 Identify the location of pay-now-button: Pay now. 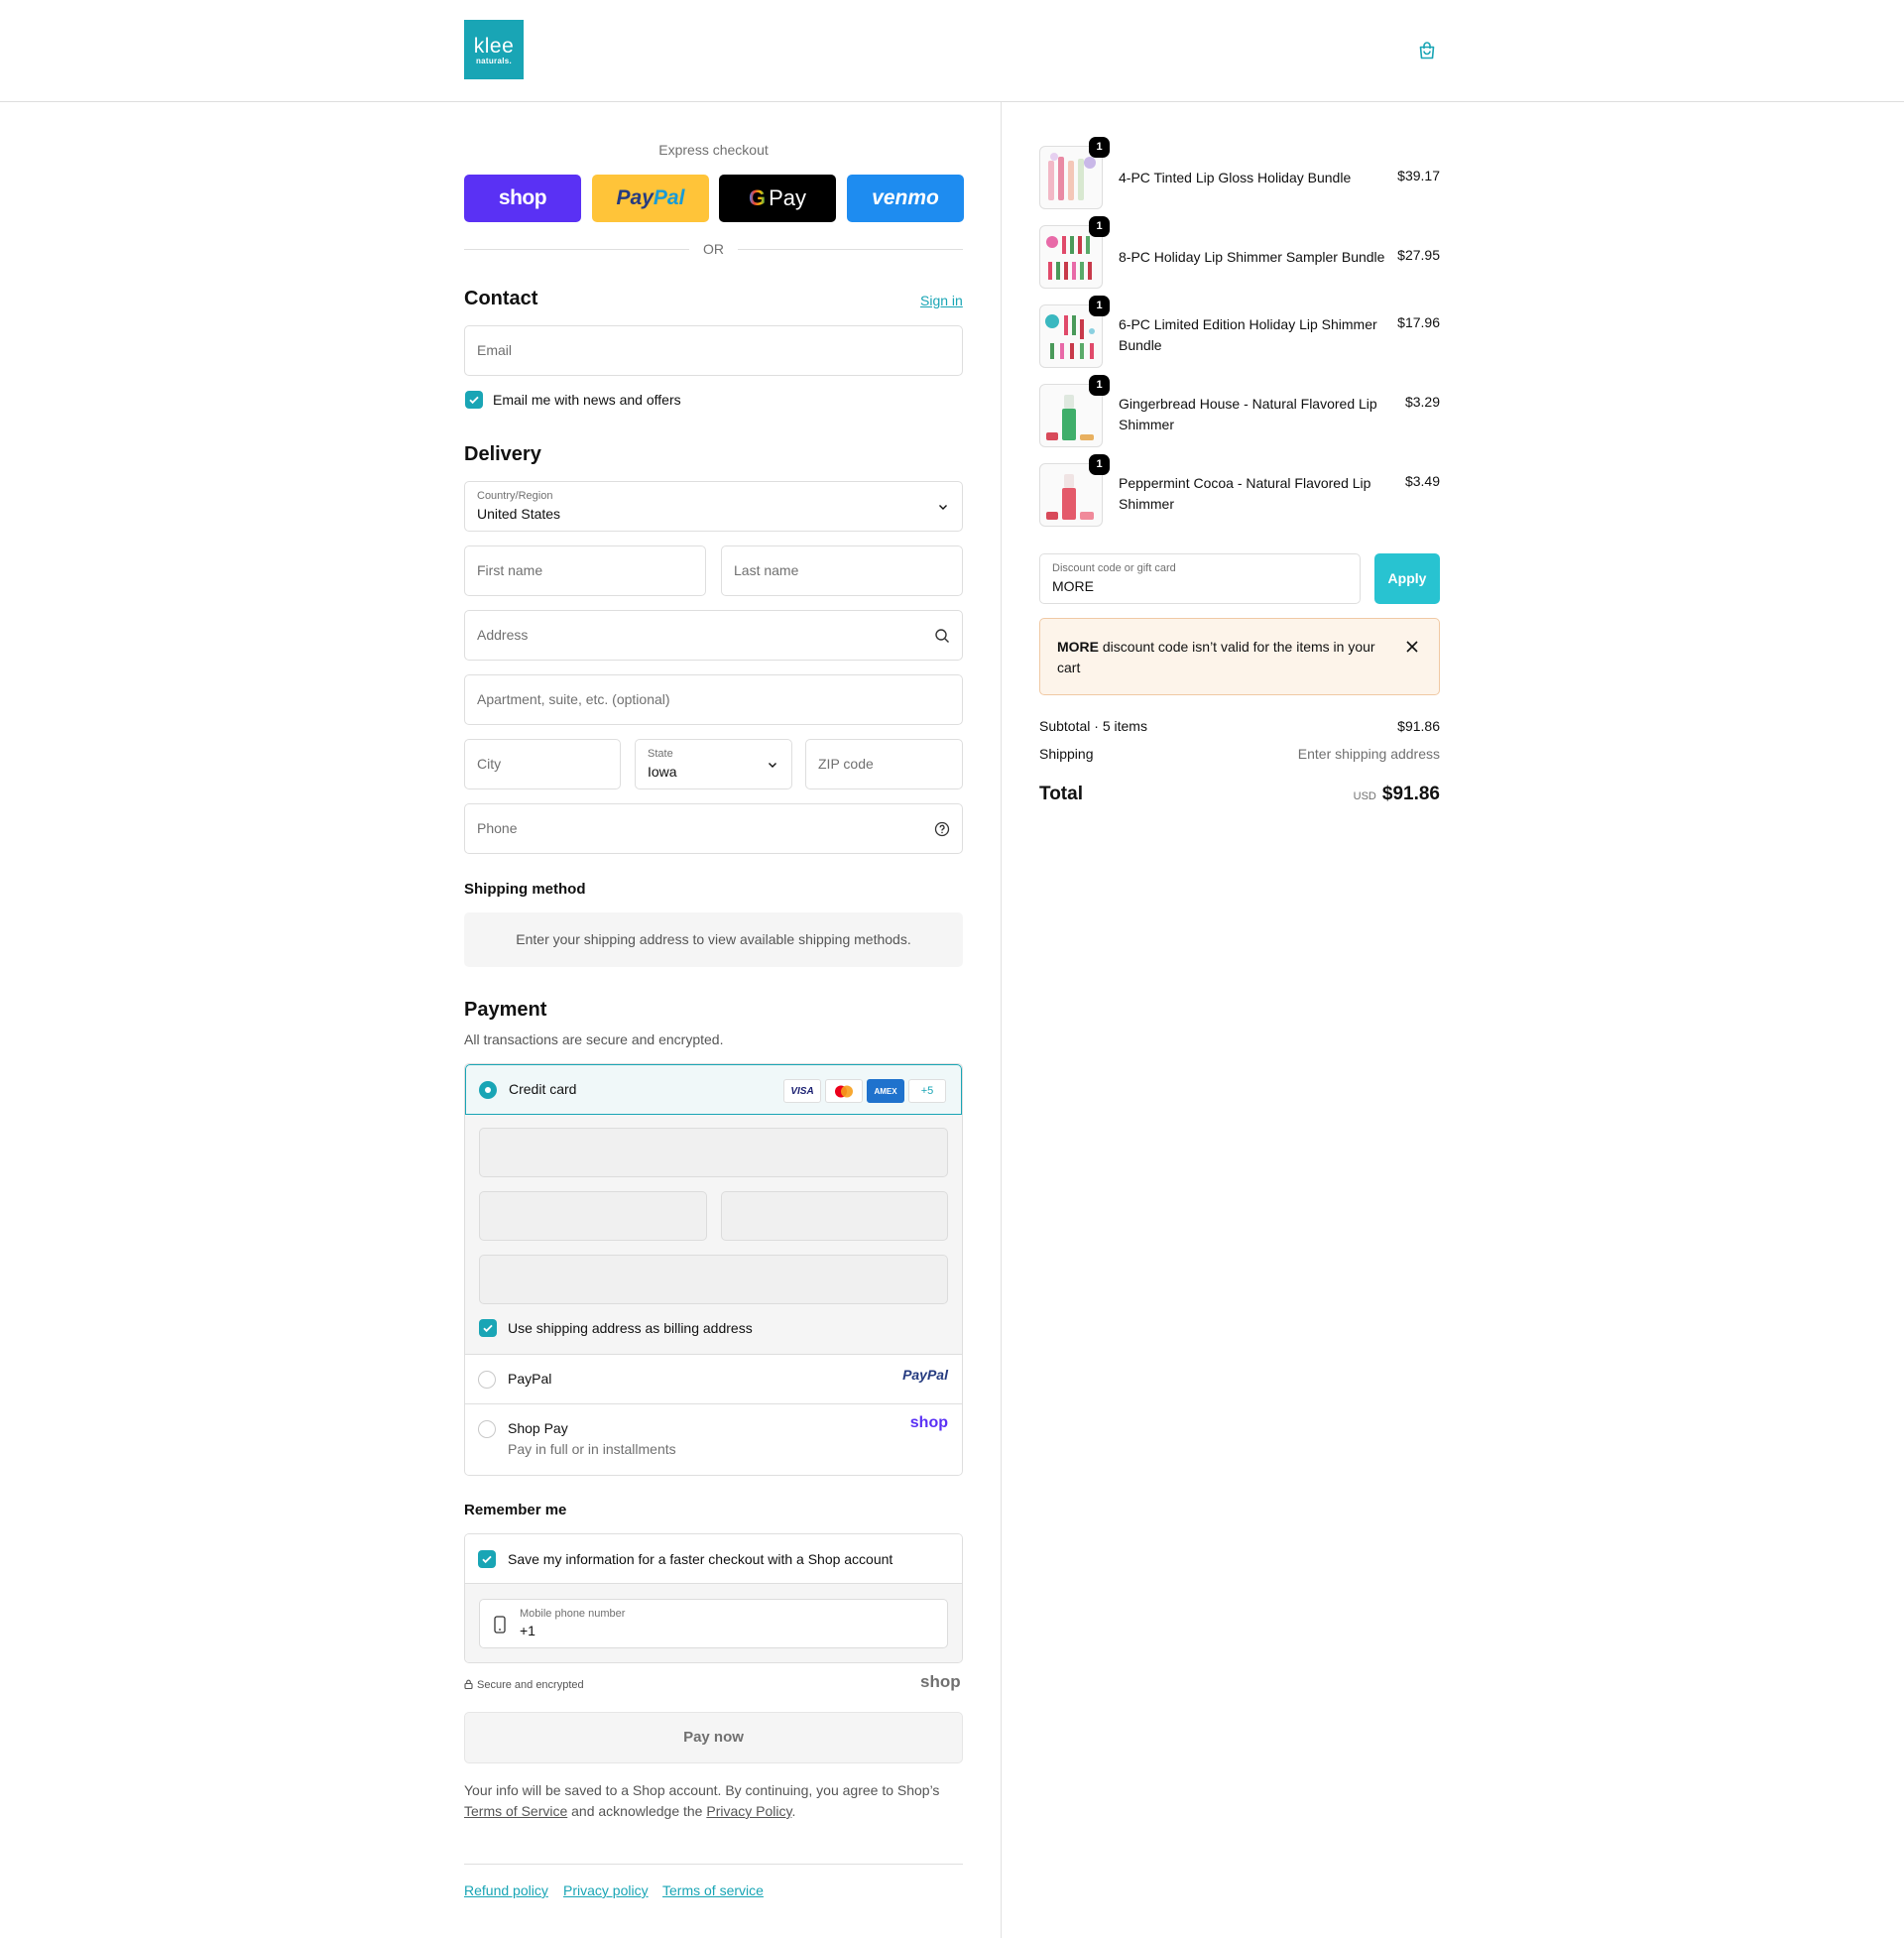
(713, 1737).